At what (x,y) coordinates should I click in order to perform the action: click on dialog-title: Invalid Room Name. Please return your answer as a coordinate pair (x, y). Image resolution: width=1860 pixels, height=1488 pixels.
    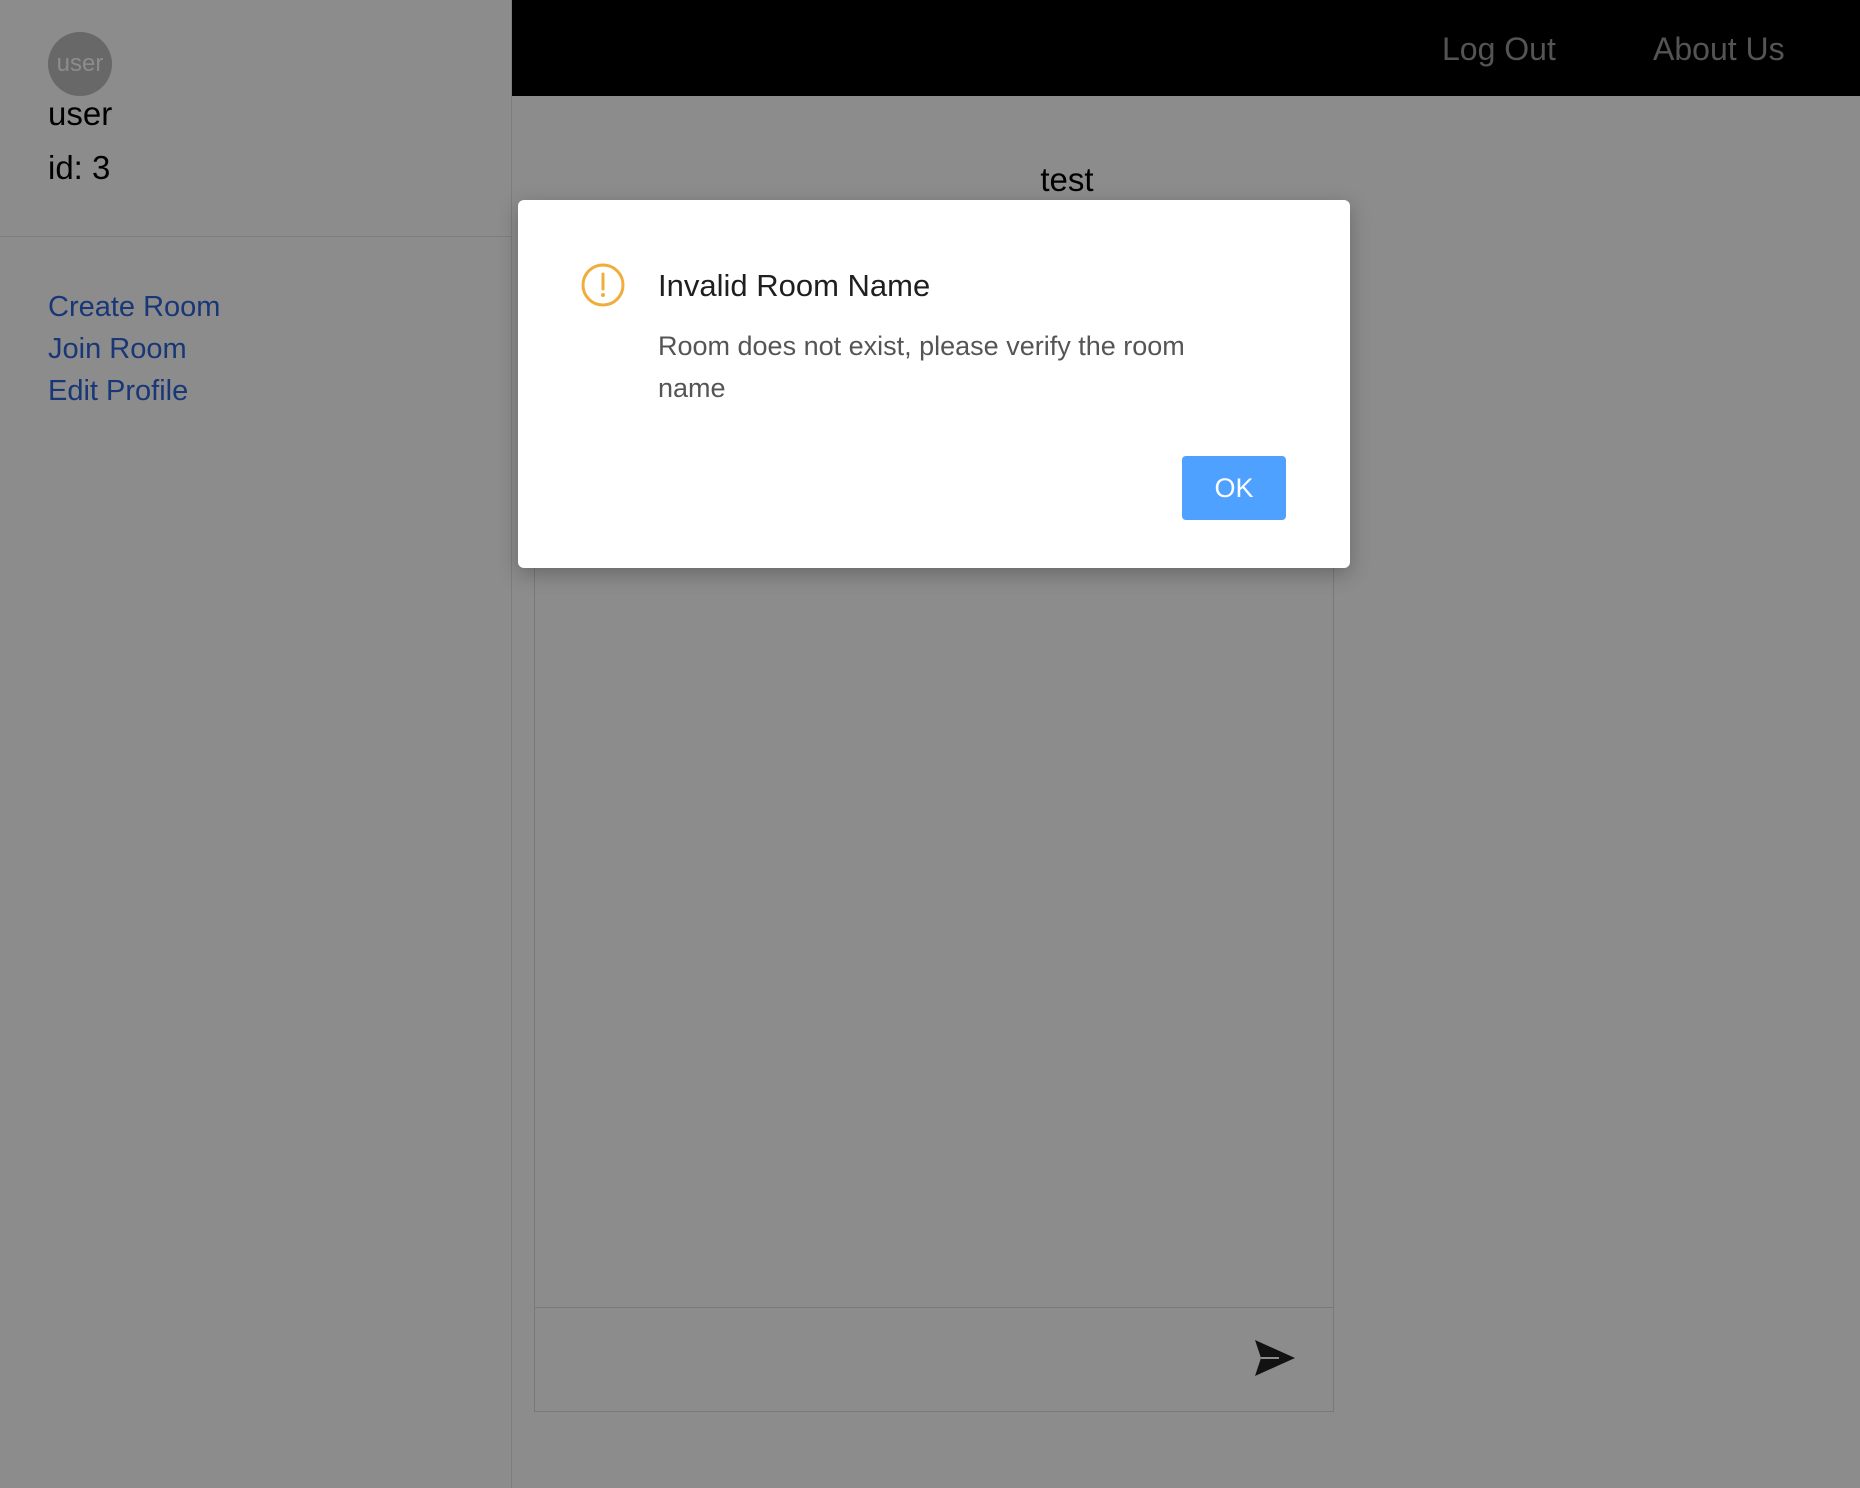
    Looking at the image, I should click on (794, 285).